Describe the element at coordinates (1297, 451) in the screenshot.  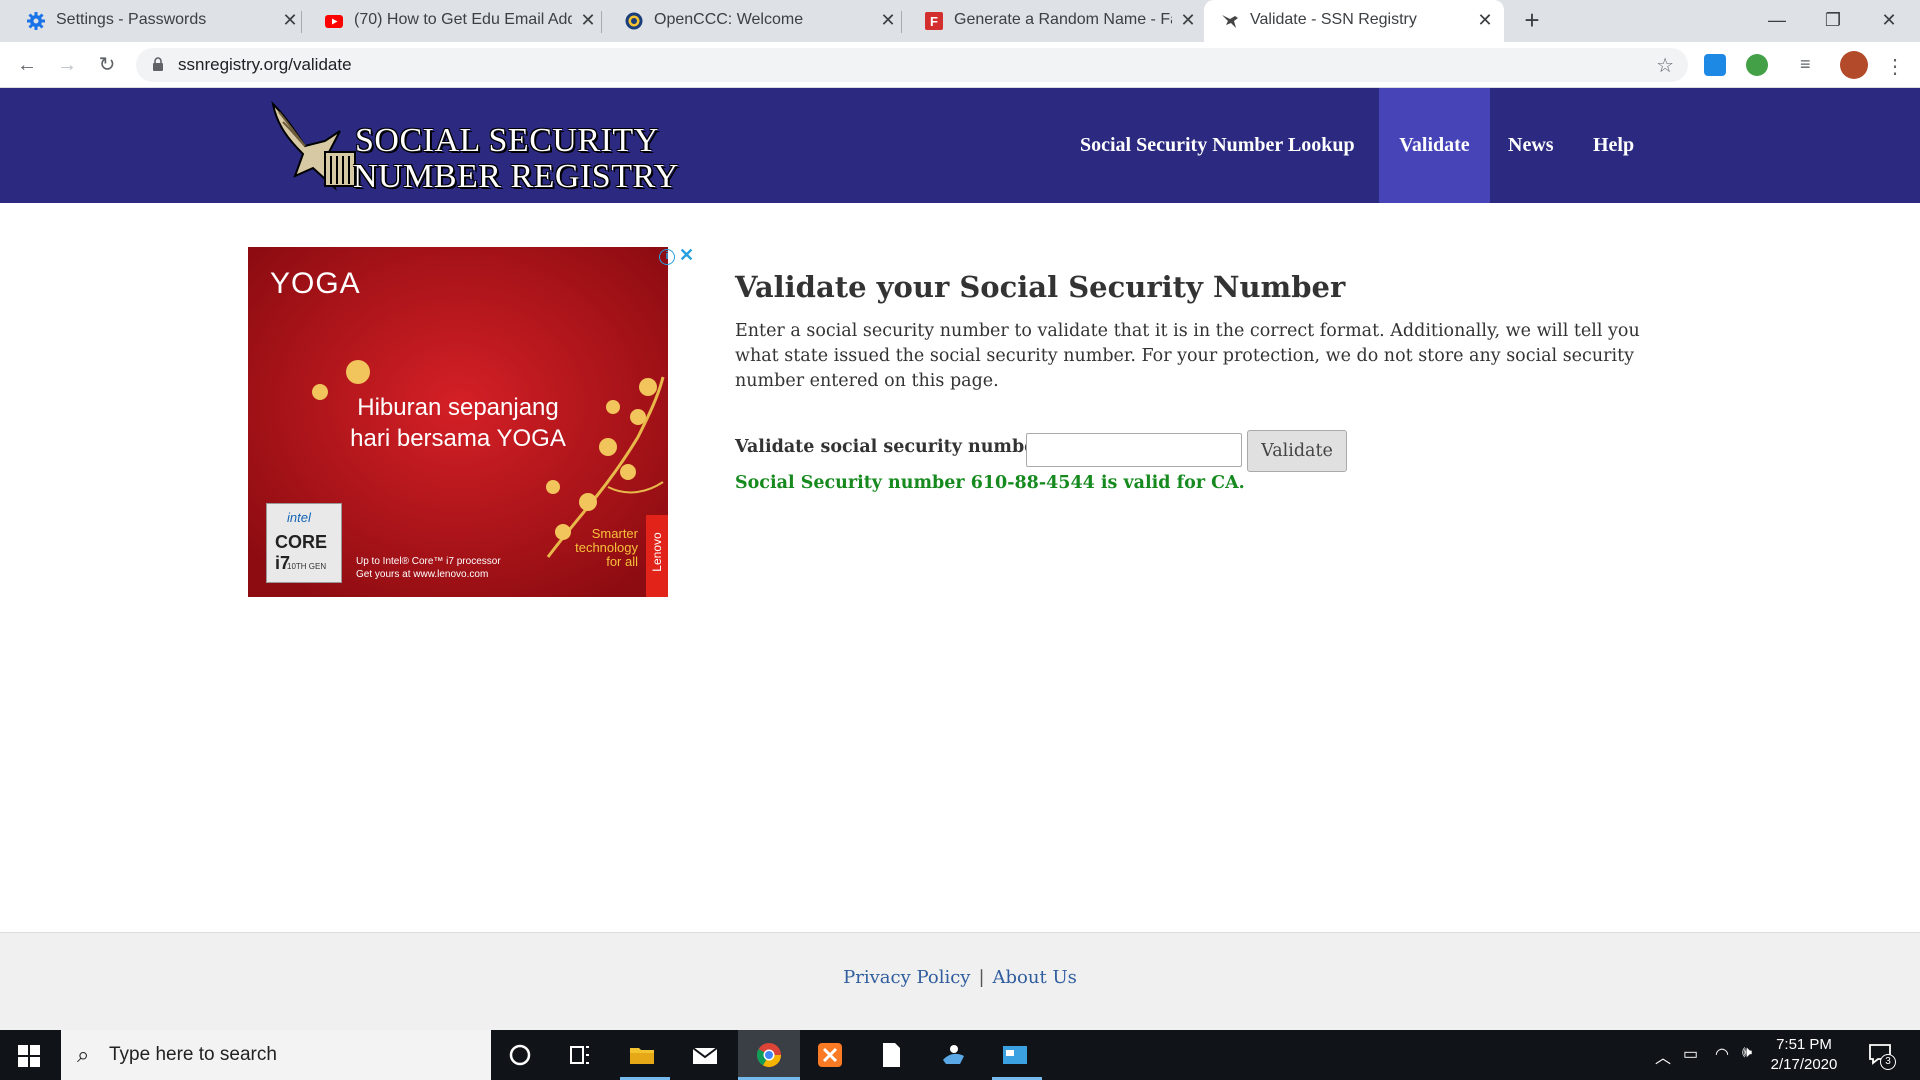
I see `validate-button: Validate` at that location.